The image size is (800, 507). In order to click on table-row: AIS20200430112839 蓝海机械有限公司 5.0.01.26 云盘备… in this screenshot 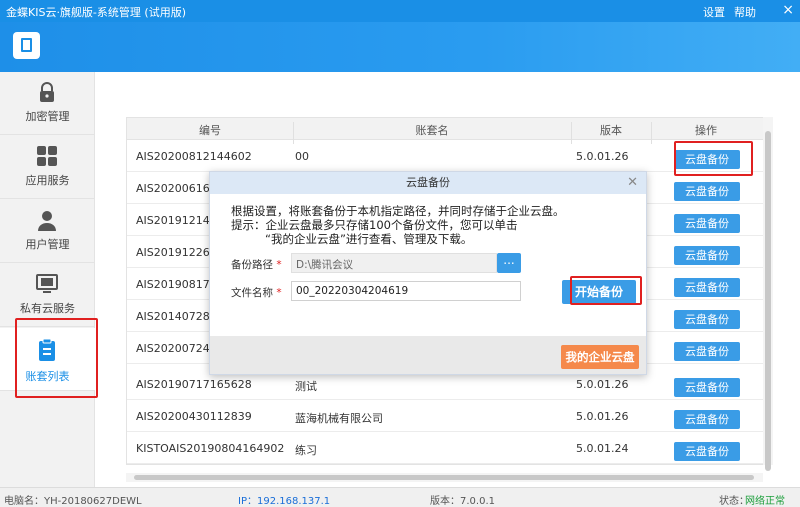, I will do `click(445, 416)`.